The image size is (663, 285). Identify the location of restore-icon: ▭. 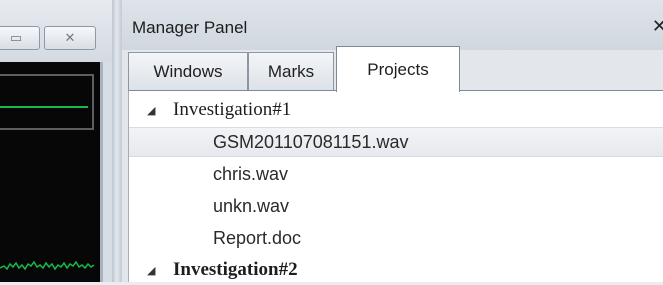
(16, 38).